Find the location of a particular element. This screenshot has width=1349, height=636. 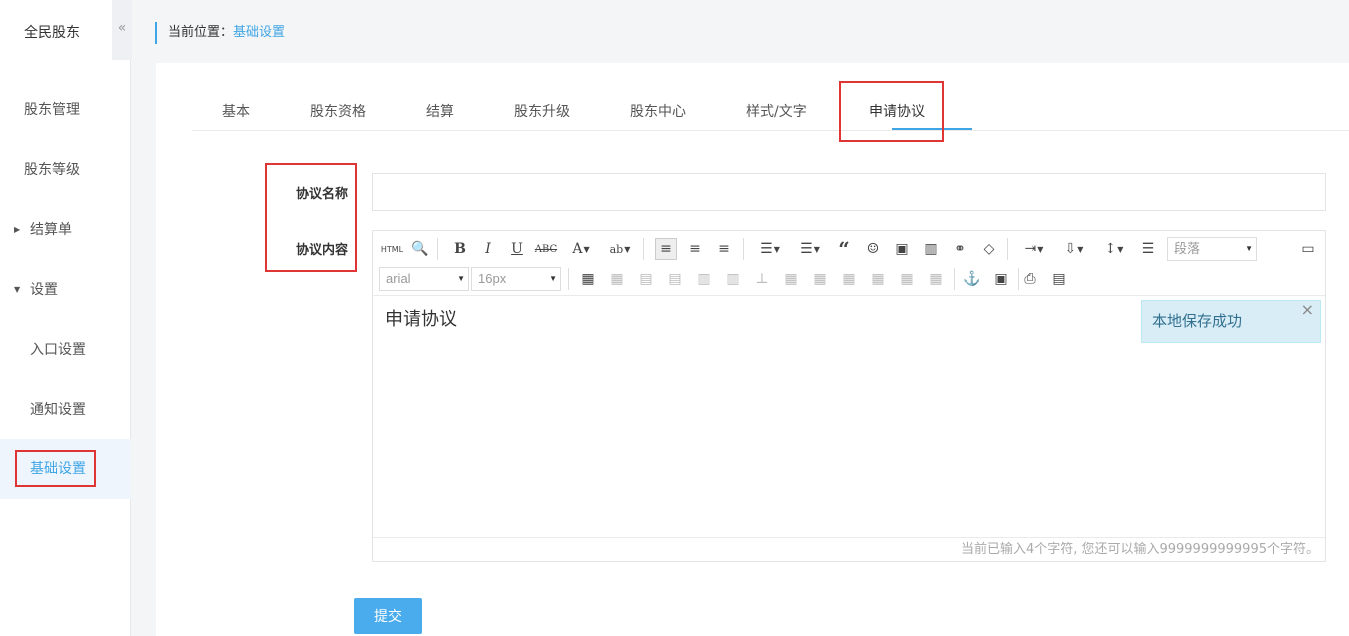

paragraph-select: 段落 ▼ is located at coordinates (1212, 249).